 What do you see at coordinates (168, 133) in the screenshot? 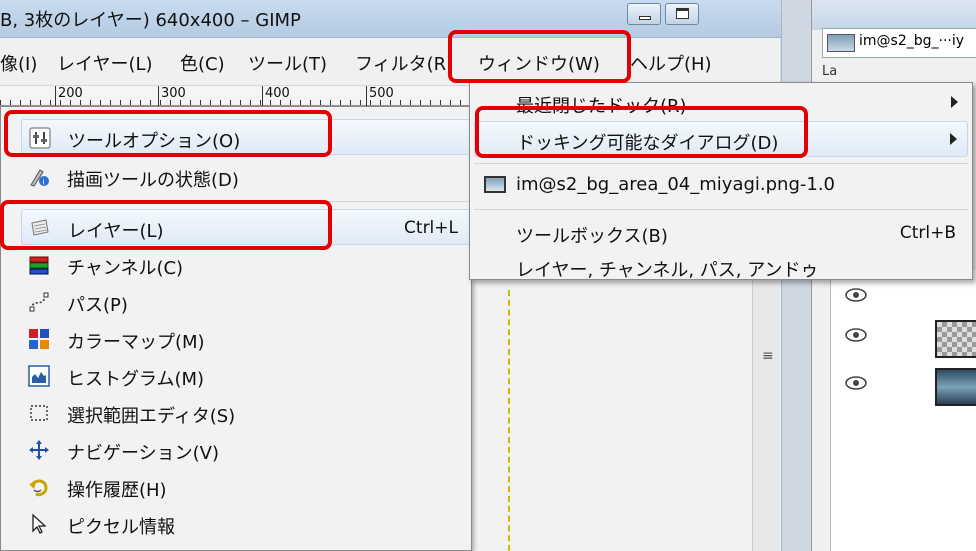
I see `annotation-box-tool-options` at bounding box center [168, 133].